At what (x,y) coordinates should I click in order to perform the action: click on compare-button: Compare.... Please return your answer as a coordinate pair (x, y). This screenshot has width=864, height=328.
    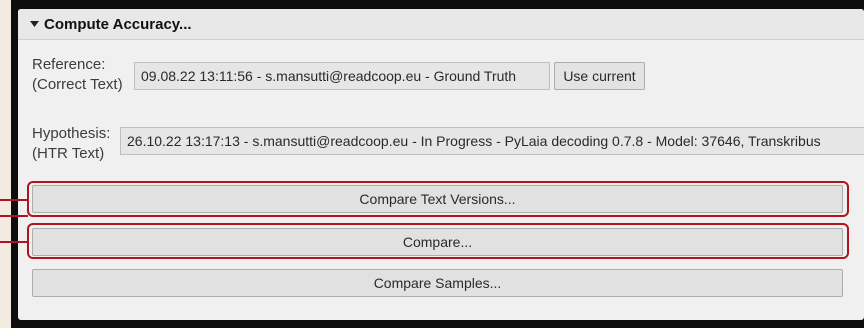
    Looking at the image, I should click on (437, 242).